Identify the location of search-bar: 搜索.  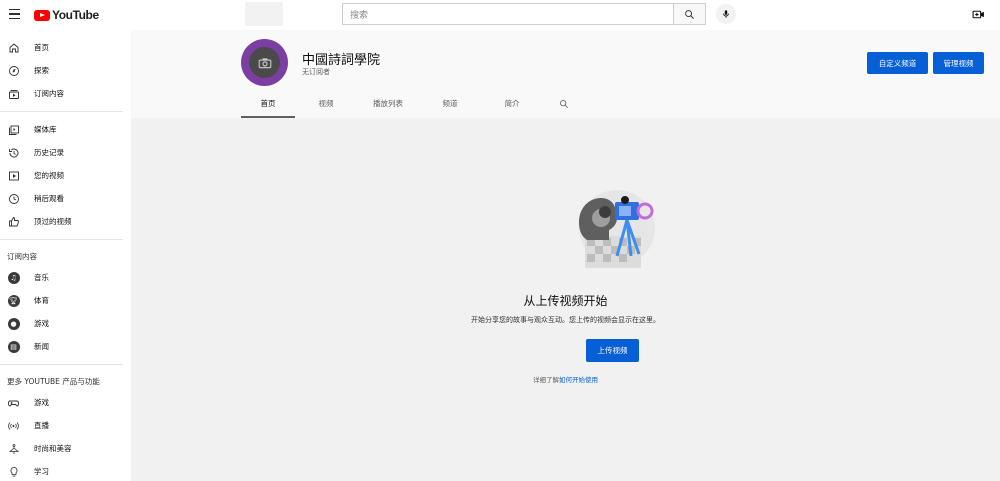
(524, 14).